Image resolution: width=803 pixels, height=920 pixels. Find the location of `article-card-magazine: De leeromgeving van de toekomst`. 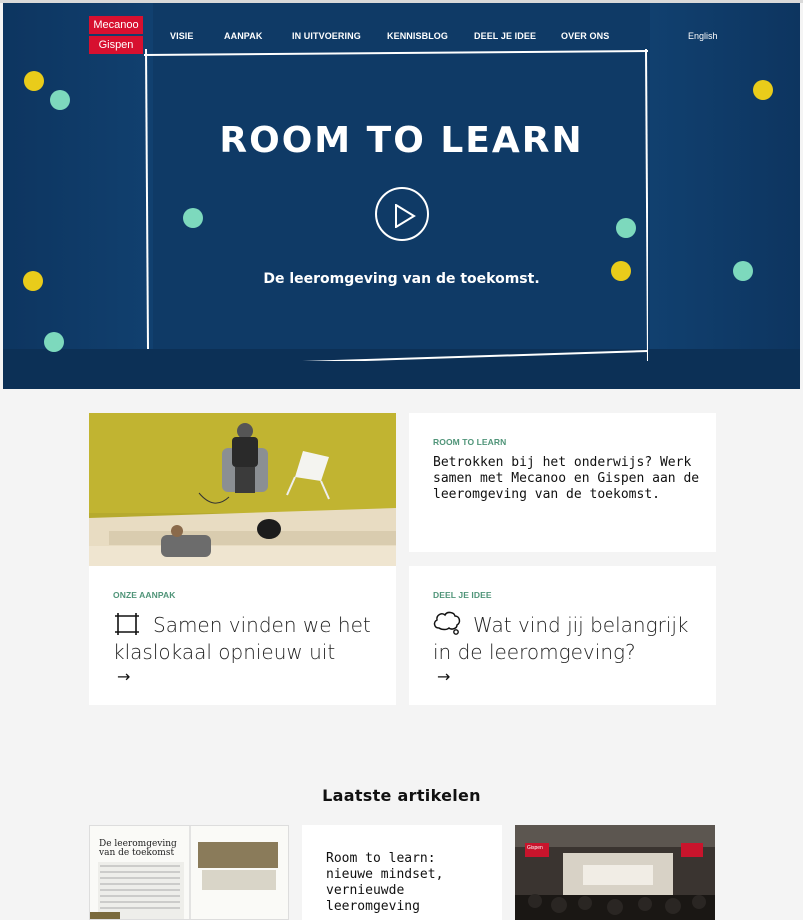

article-card-magazine: De leeromgeving van de toekomst is located at coordinates (189, 872).